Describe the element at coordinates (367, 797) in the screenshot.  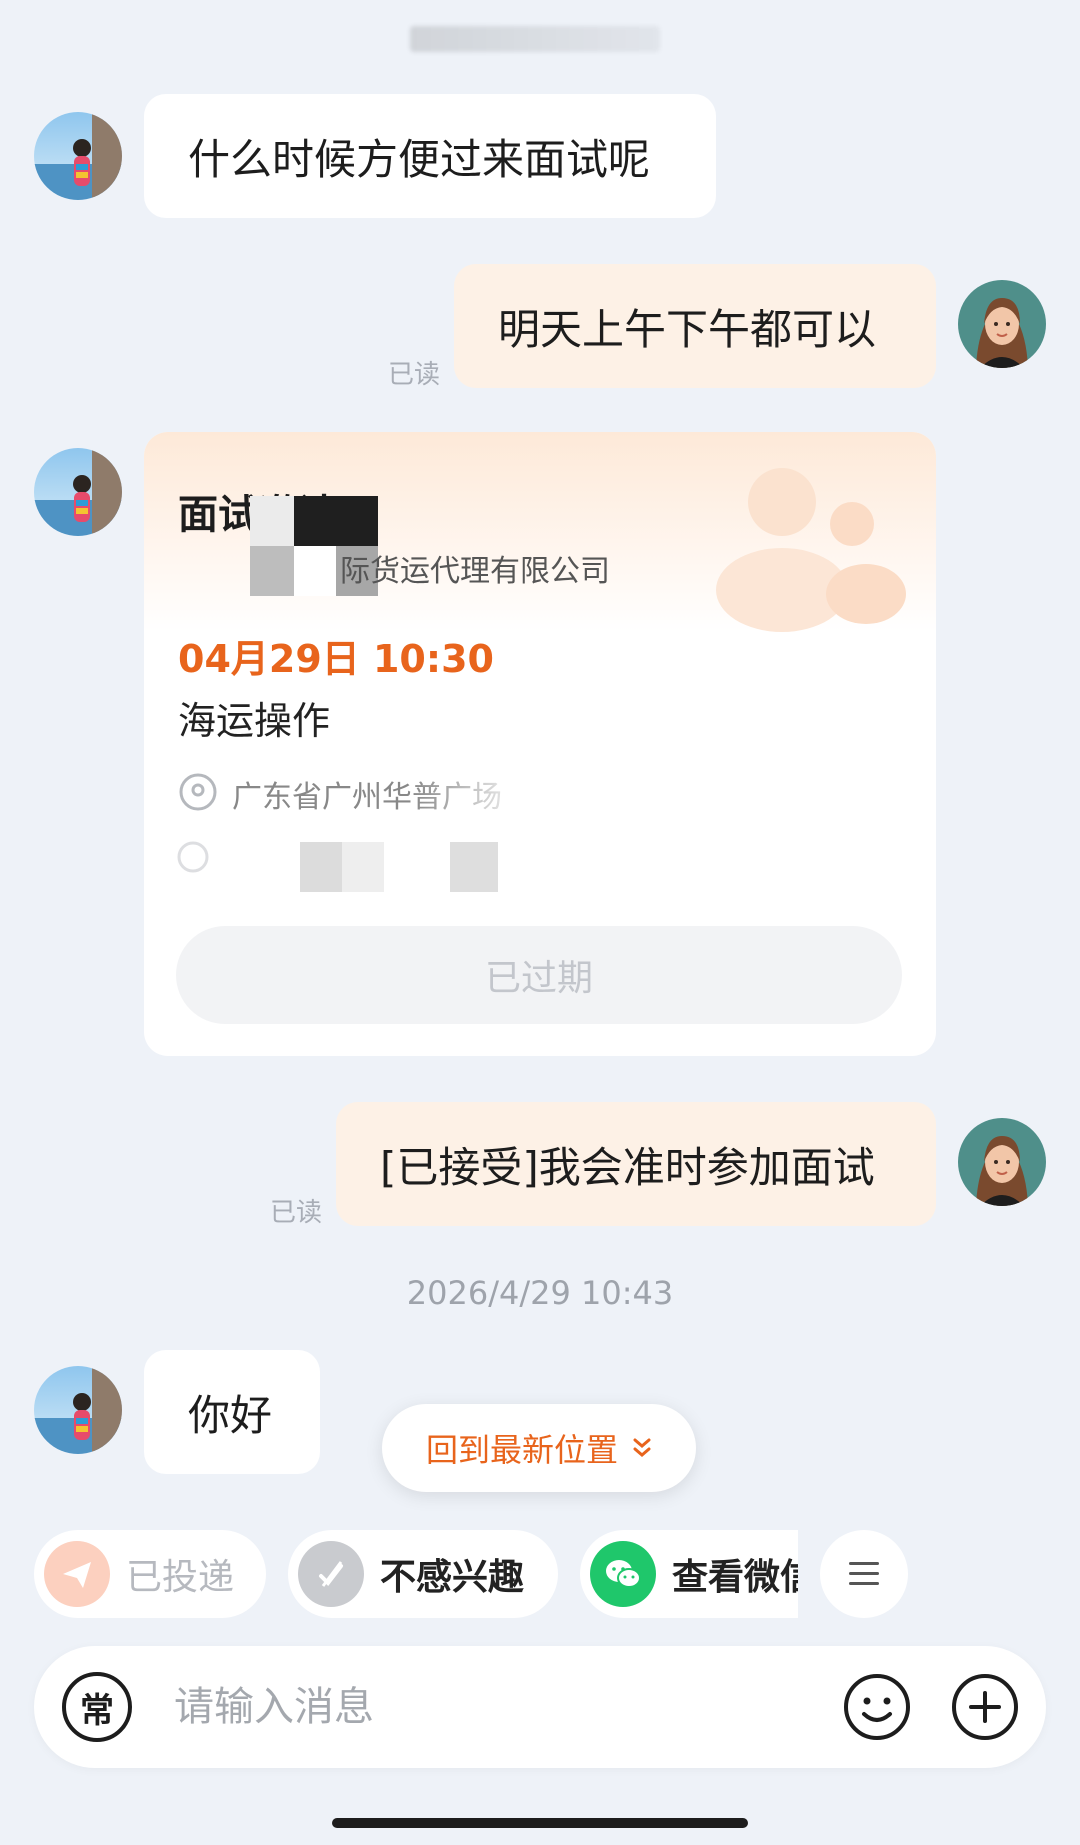
I see `interview-address: 广东省广州华普广场` at that location.